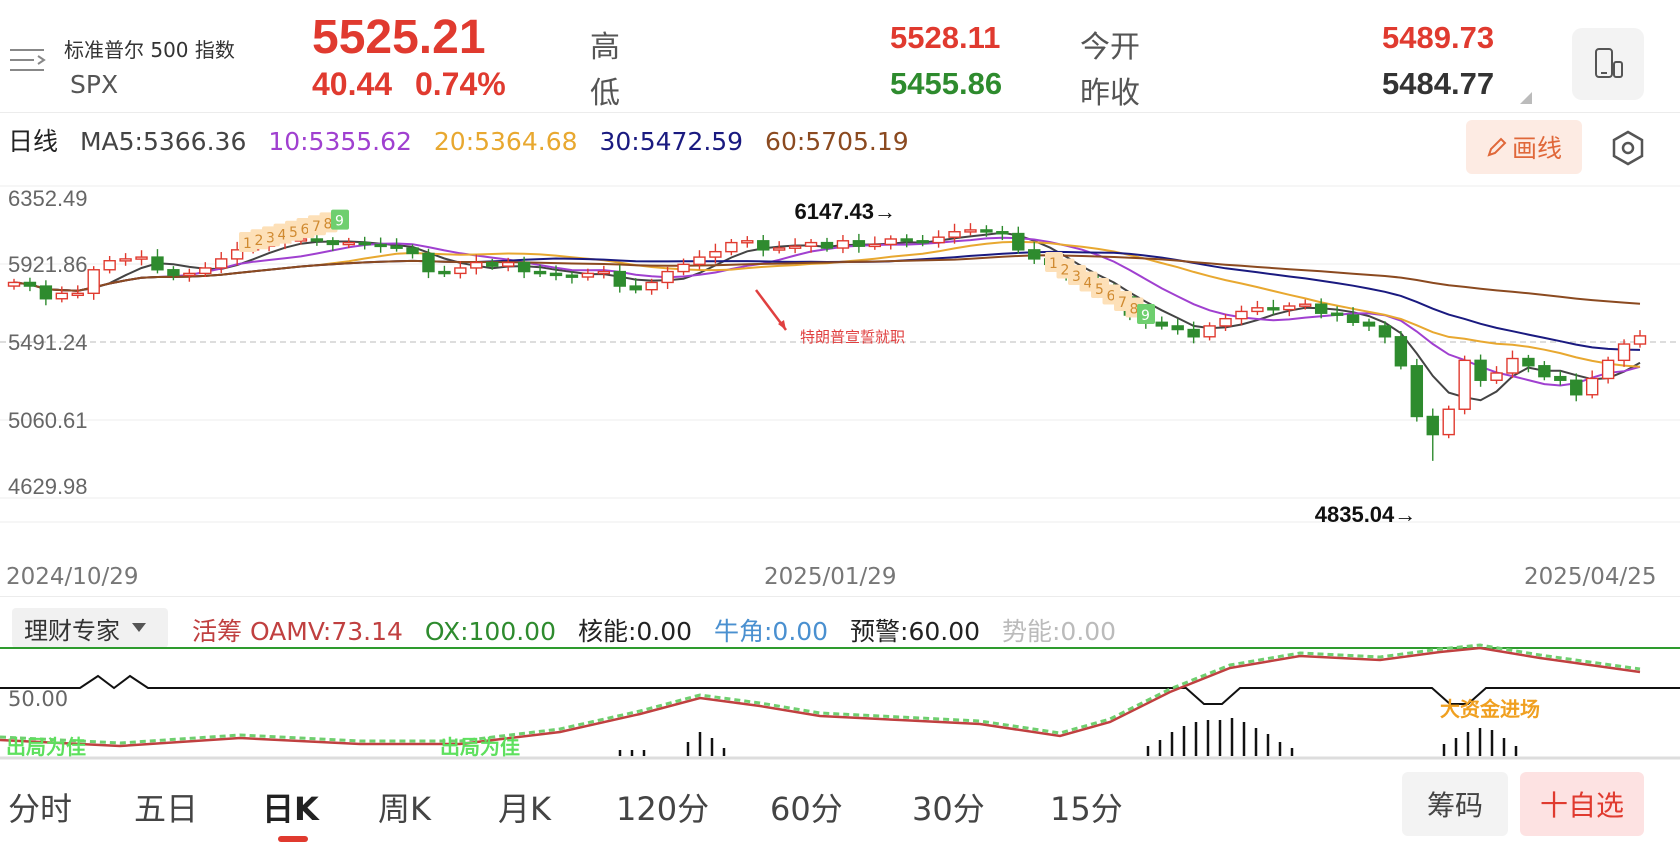 This screenshot has width=1680, height=856. What do you see at coordinates (945, 37) in the screenshot?
I see `high-value: 5528.11` at bounding box center [945, 37].